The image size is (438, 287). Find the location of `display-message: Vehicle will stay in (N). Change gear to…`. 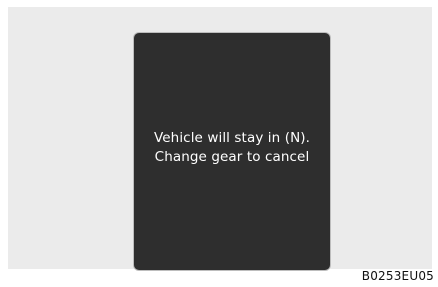

display-message: Vehicle will stay in (N). Change gear to… is located at coordinates (232, 148).